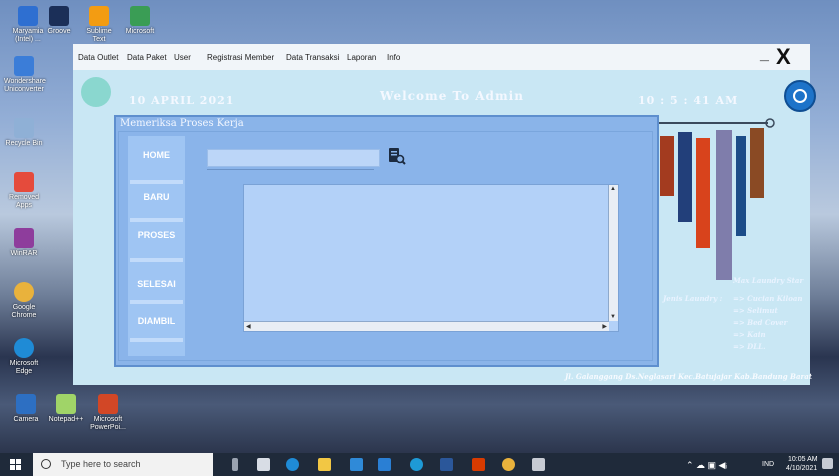 The image size is (839, 476). What do you see at coordinates (688, 100) in the screenshot?
I see `header-time: 10 : 5 : 41 AM` at bounding box center [688, 100].